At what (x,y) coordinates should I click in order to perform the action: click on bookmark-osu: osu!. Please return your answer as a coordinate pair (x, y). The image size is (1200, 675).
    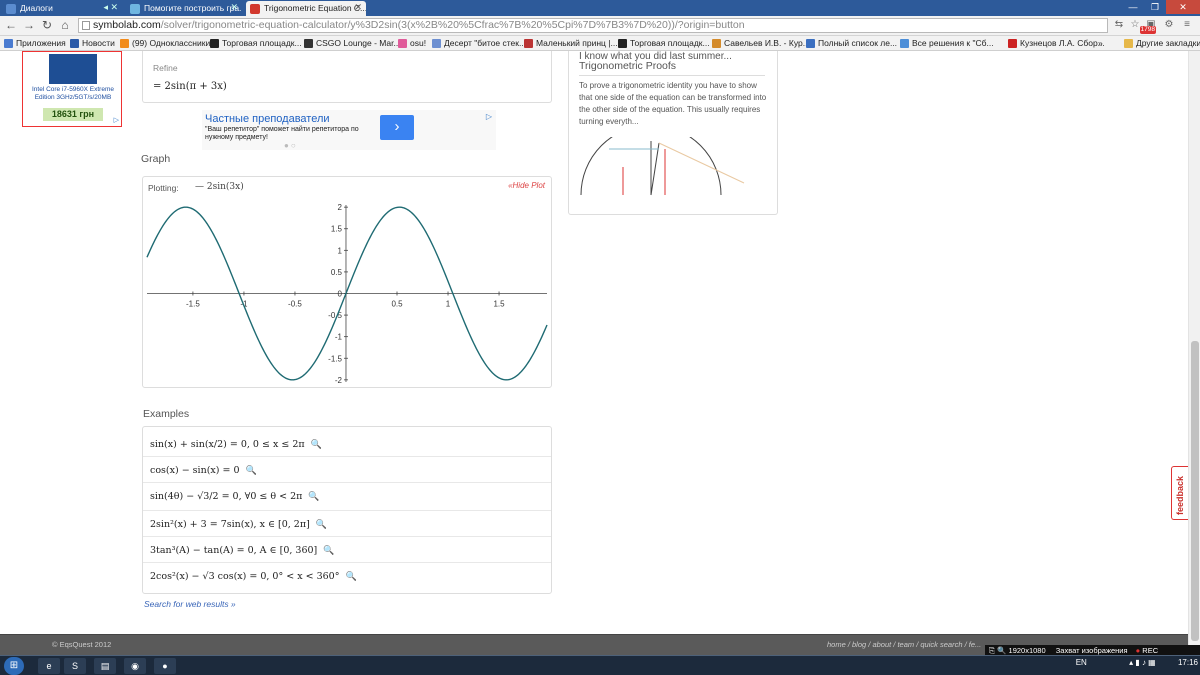
    Looking at the image, I should click on (412, 43).